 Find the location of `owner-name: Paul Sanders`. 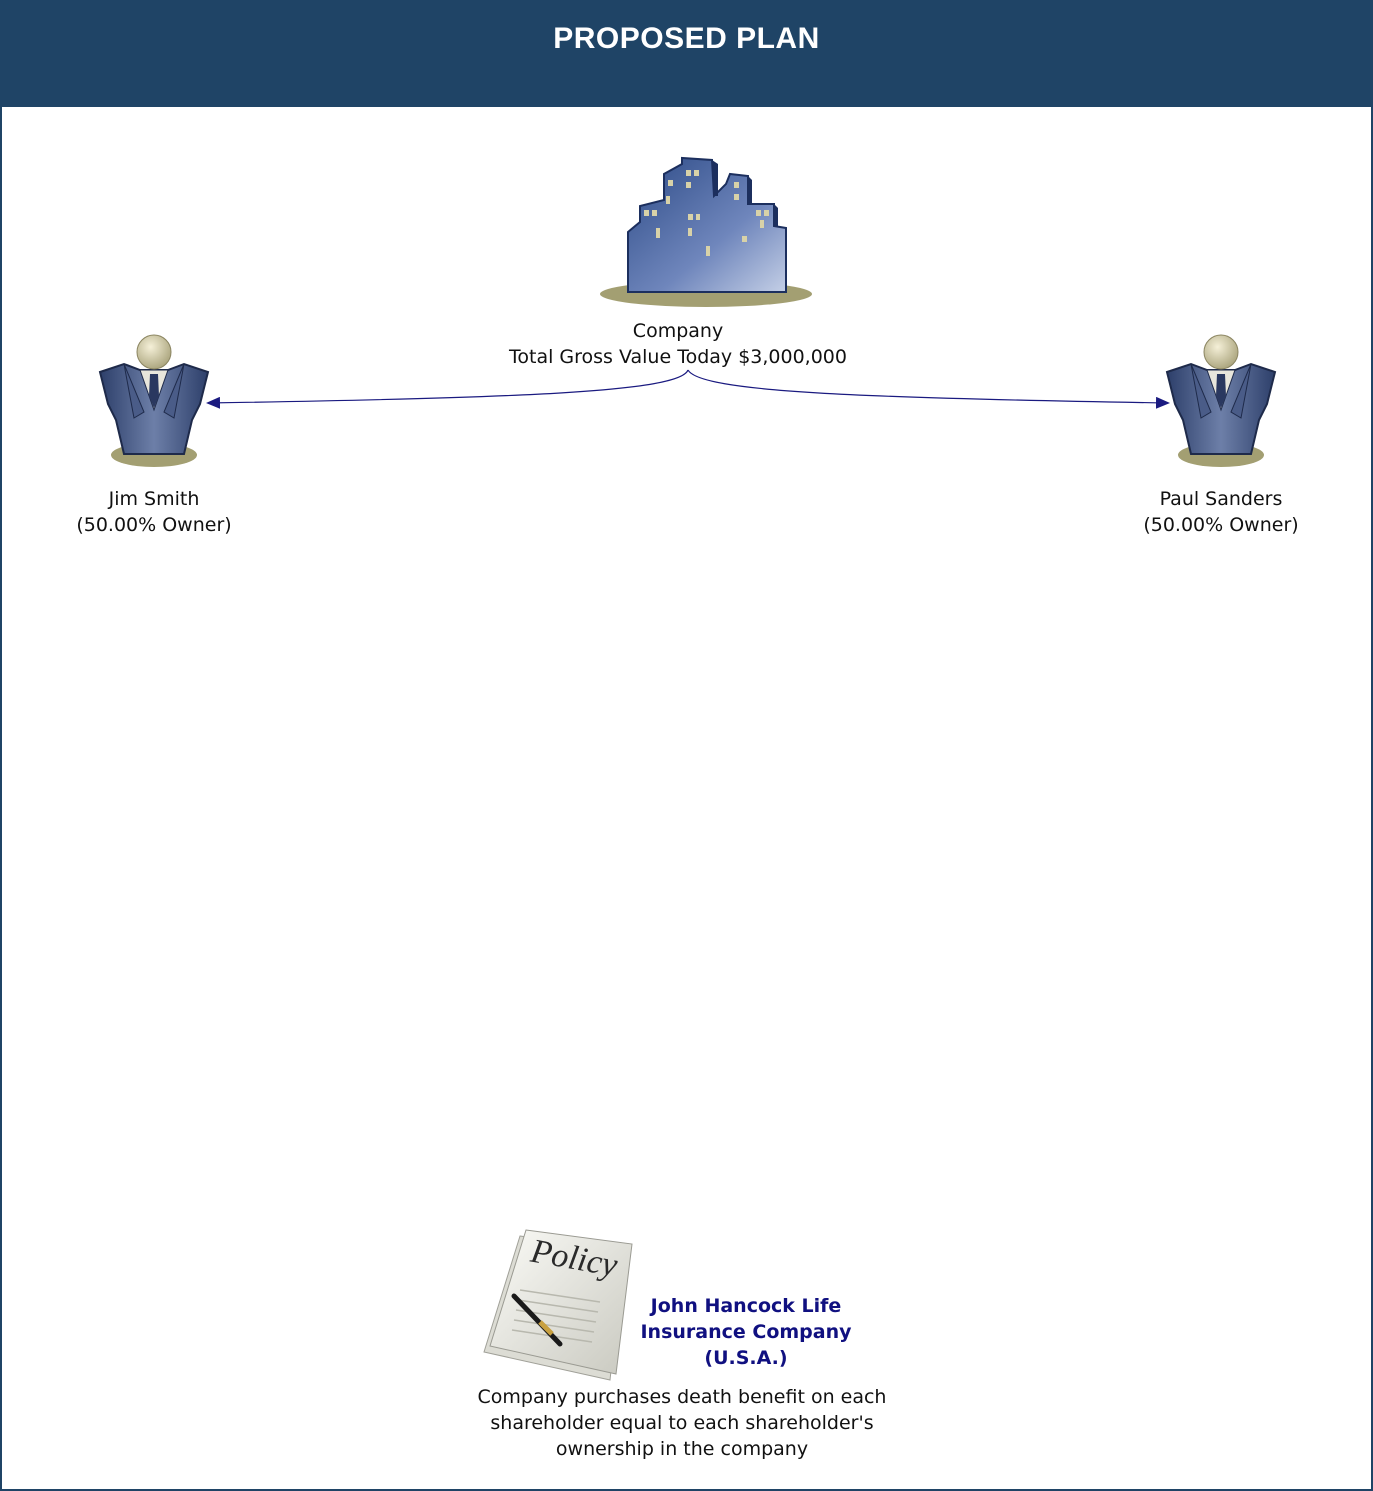

owner-name: Paul Sanders is located at coordinates (1221, 499).